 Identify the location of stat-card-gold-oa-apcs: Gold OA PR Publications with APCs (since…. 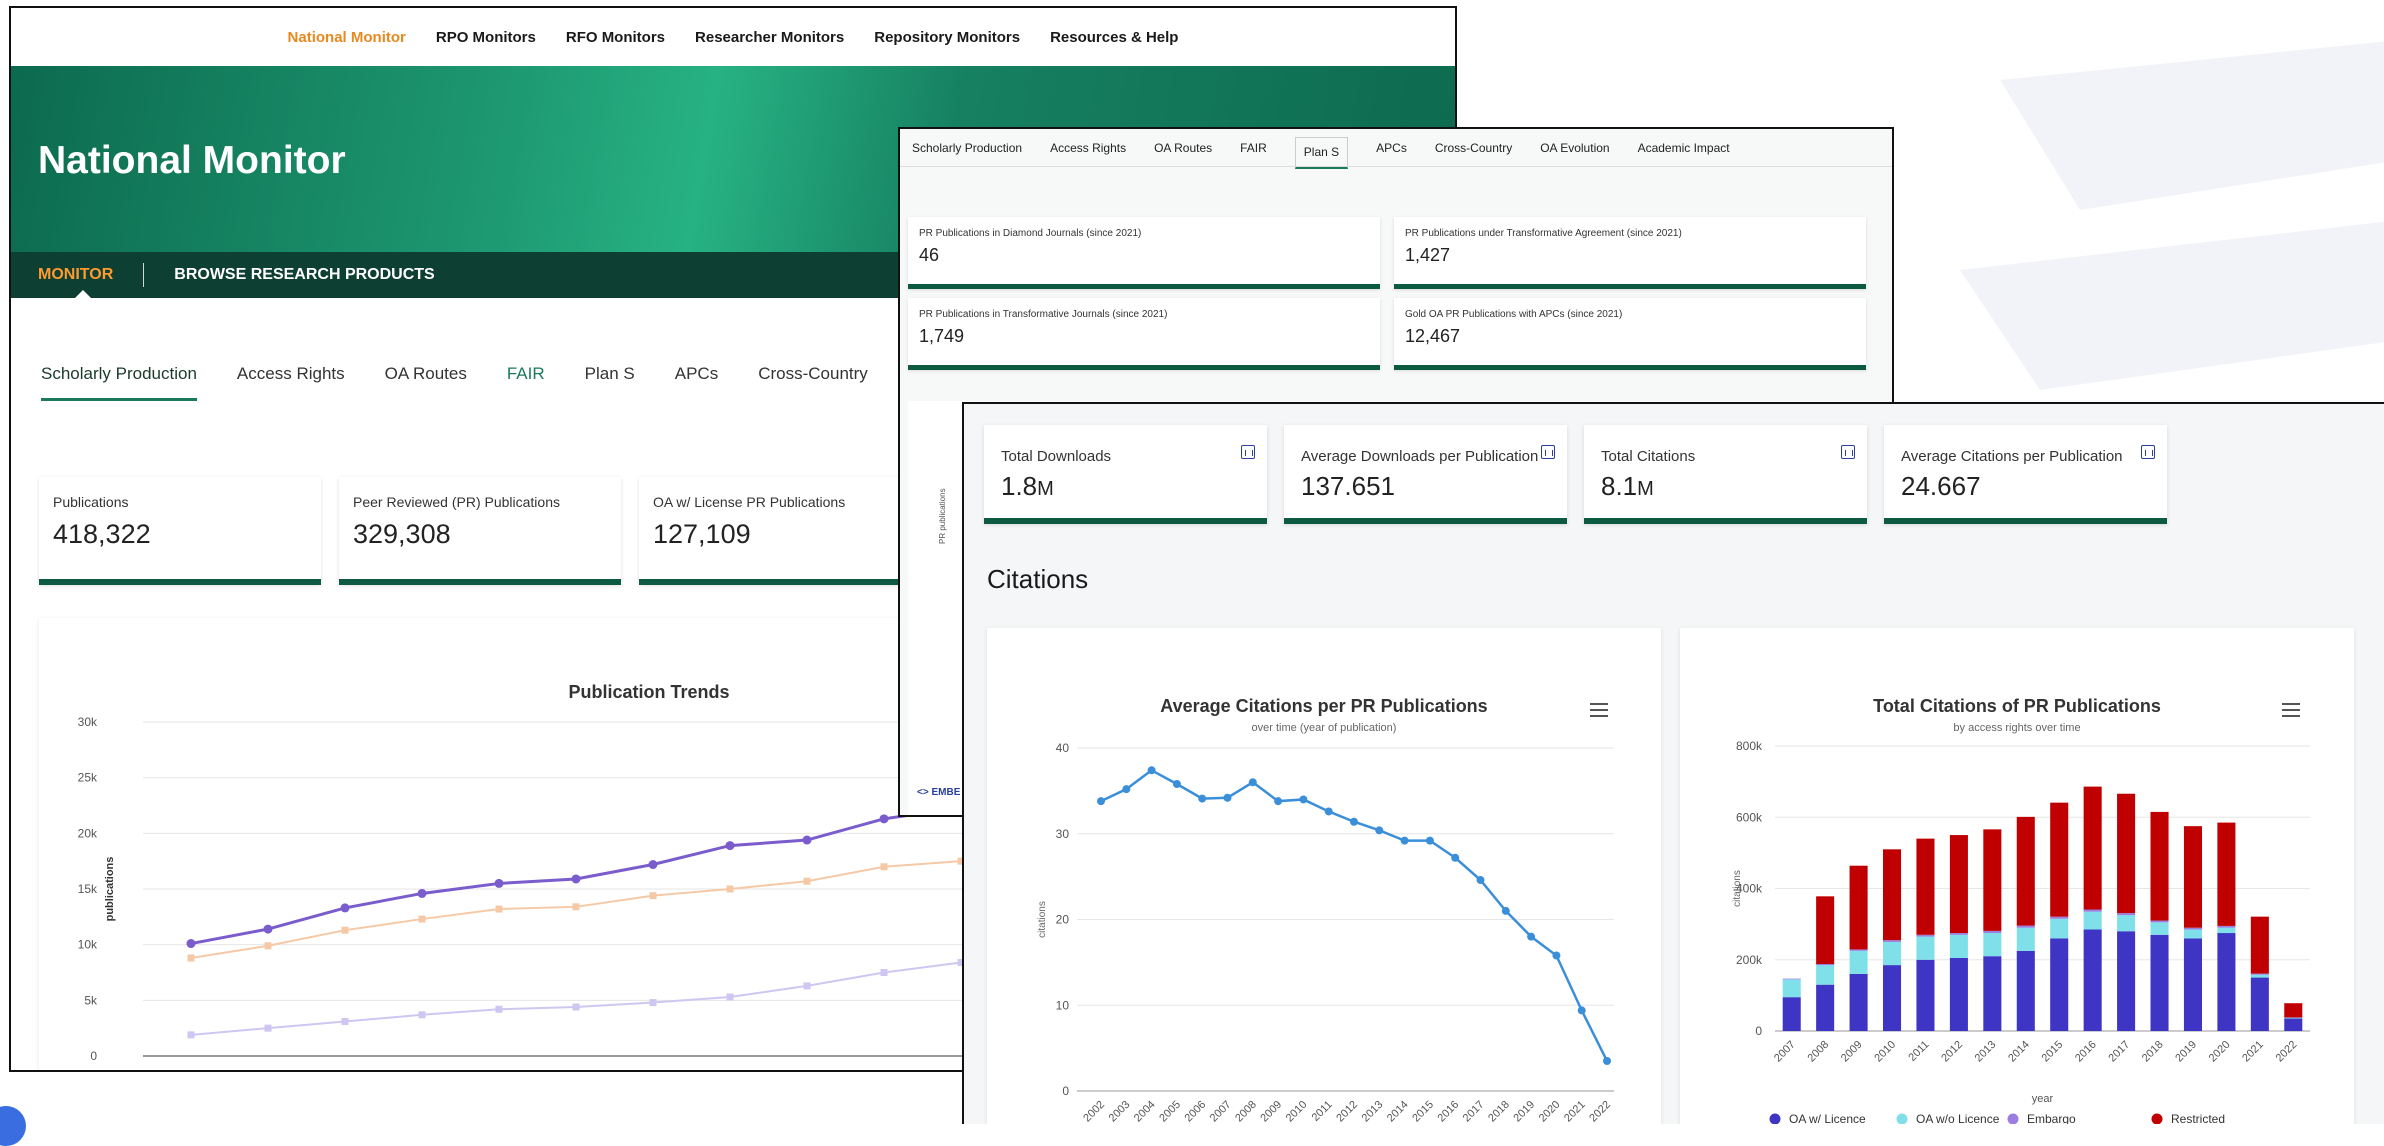
(1630, 334).